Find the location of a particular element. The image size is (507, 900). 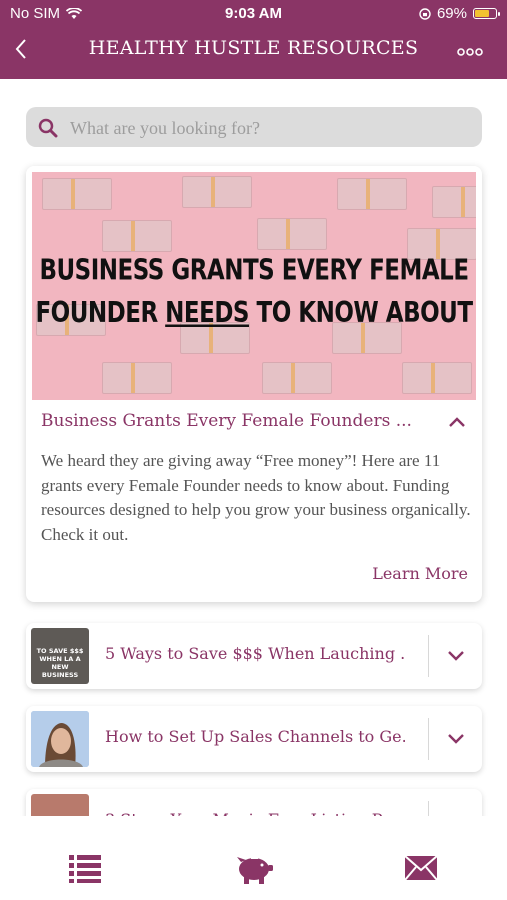

envelope-icon is located at coordinates (421, 868).